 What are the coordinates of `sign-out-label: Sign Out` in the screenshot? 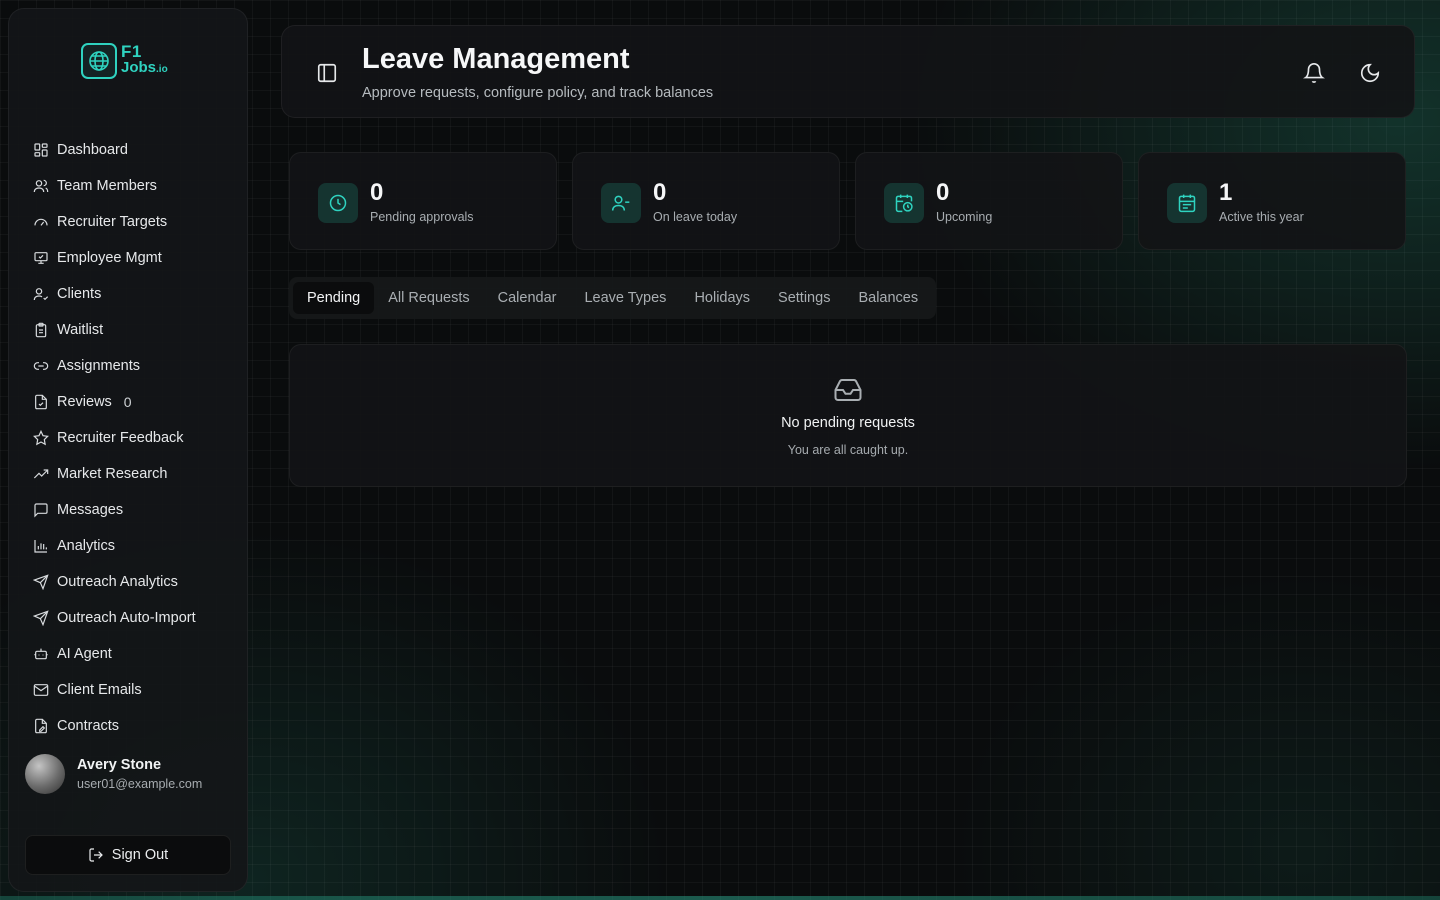 It's located at (140, 855).